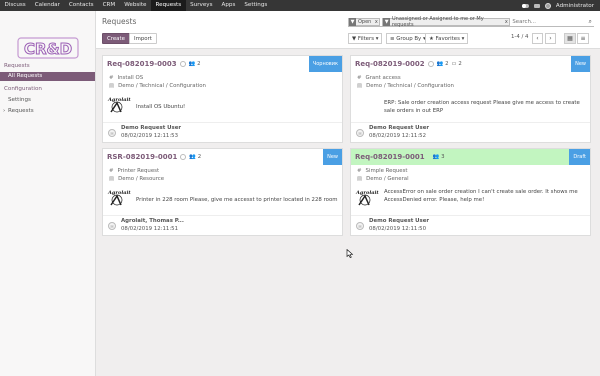 The image size is (600, 376). Describe the element at coordinates (325, 64) in the screenshot. I see `stage-badge: Чорновик` at that location.